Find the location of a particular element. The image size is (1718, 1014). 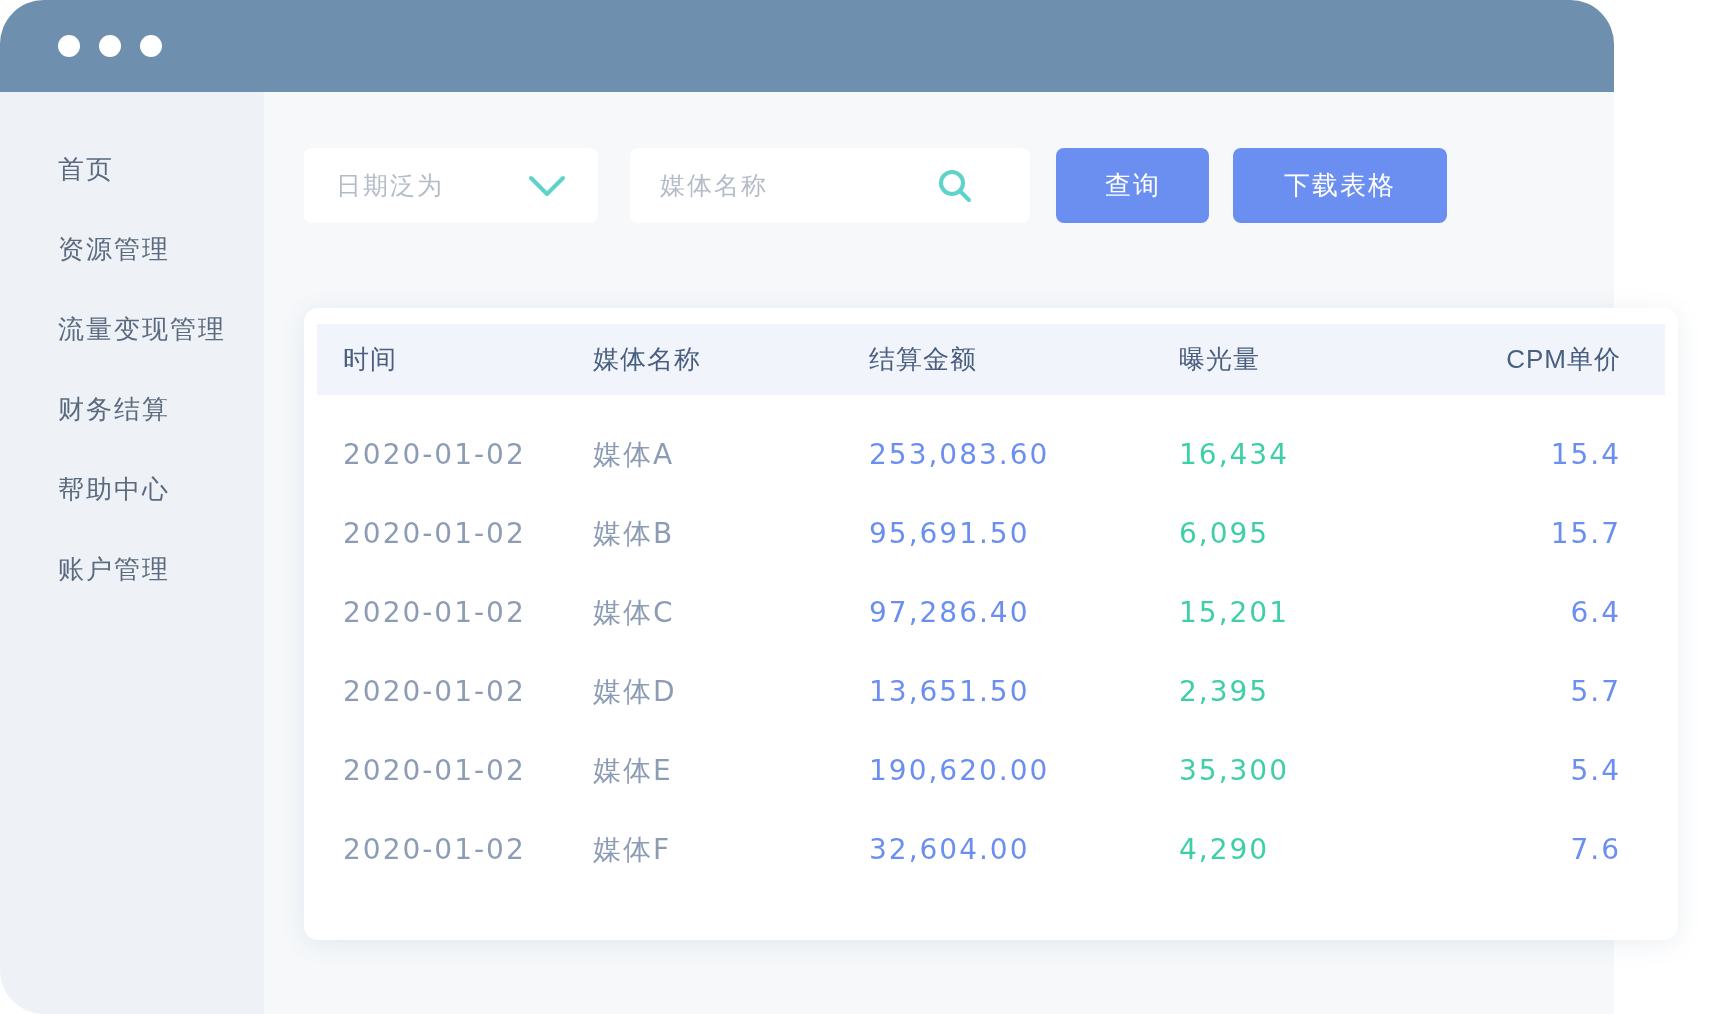

table-cell: 253,083.60 is located at coordinates (959, 454).